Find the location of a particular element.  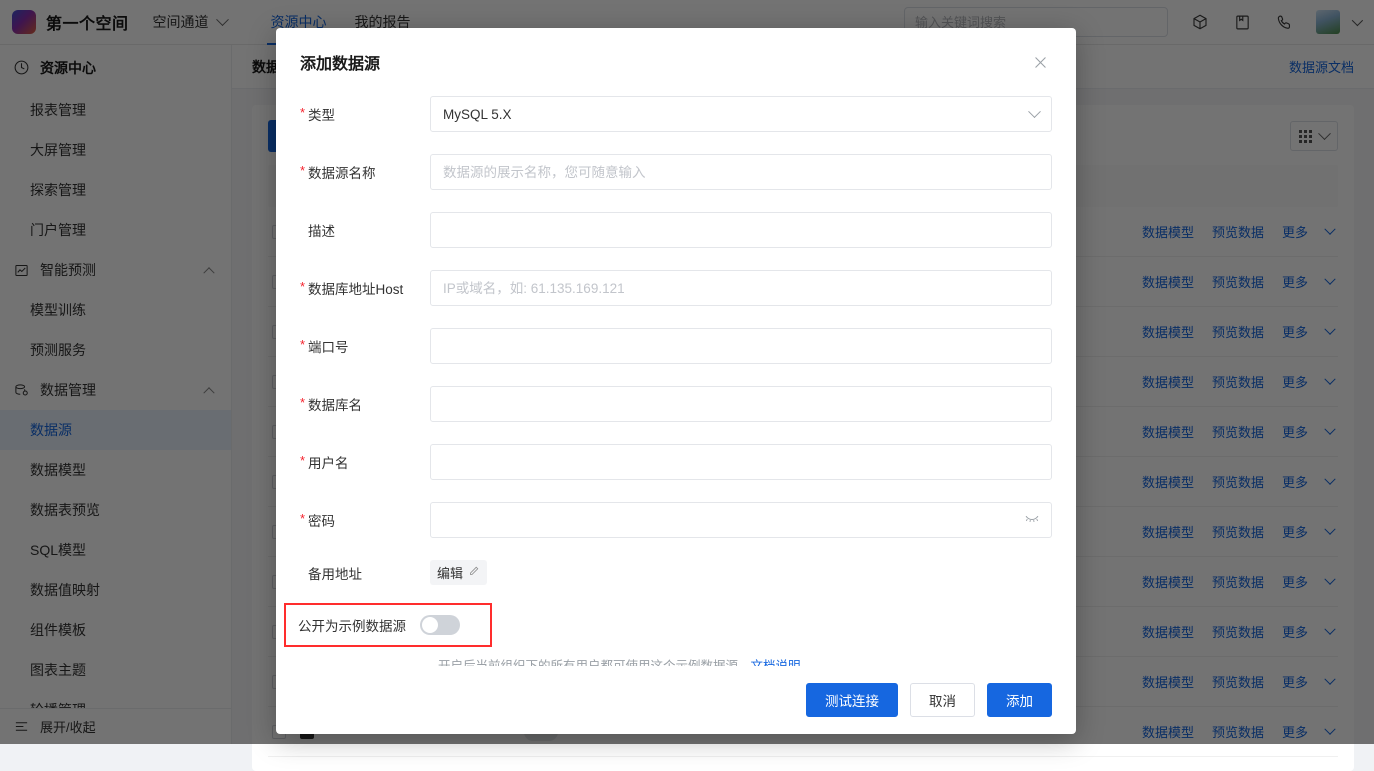

dialog-footer: 测试连接 取消 添加 is located at coordinates (676, 700).